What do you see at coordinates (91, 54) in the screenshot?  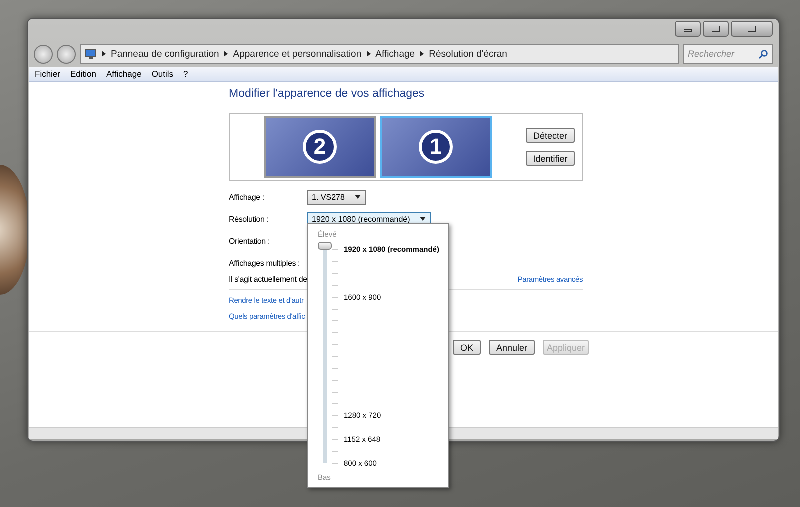 I see `monitor-icon` at bounding box center [91, 54].